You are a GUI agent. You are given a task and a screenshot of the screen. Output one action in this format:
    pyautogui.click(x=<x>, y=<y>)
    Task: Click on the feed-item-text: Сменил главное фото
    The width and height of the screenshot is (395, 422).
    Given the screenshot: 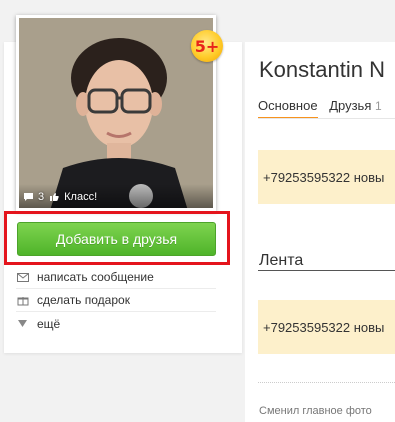 What is the action you would take?
    pyautogui.click(x=315, y=411)
    